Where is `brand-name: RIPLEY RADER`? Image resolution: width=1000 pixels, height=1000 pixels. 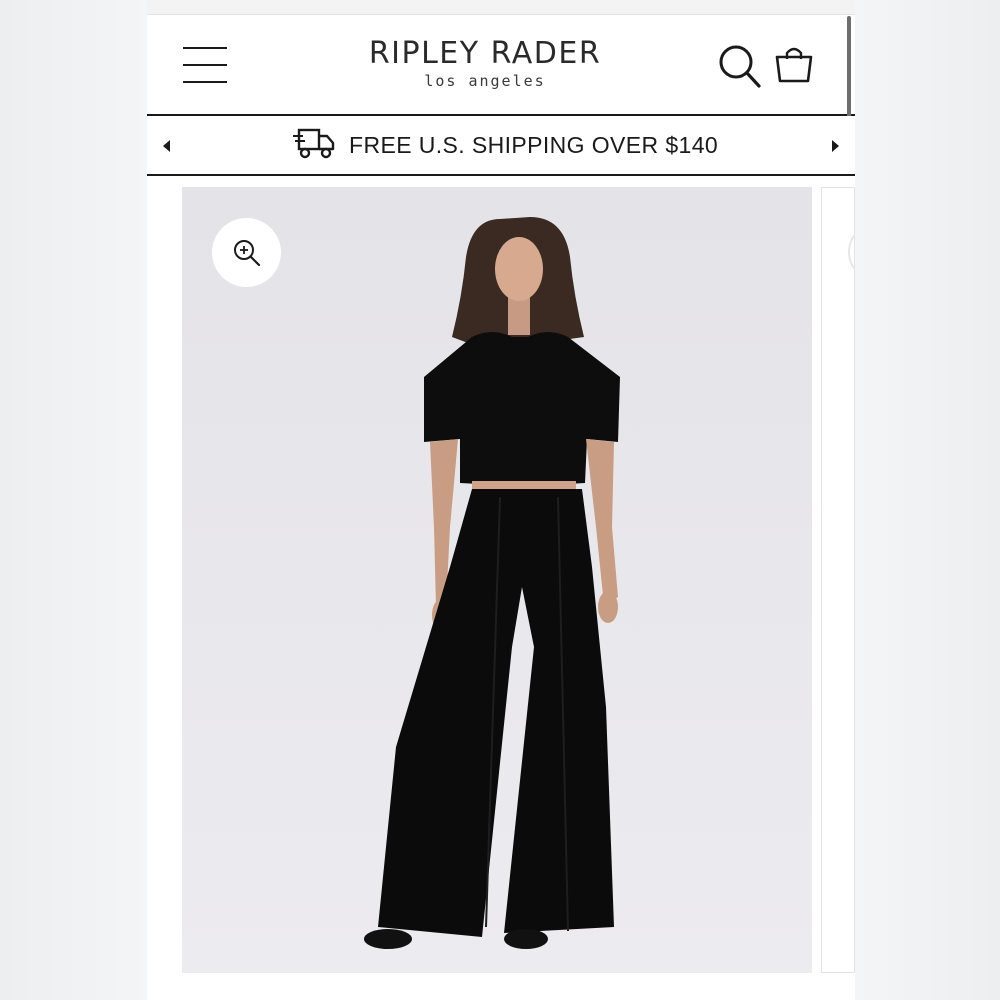
brand-name: RIPLEY RADER is located at coordinates (485, 53).